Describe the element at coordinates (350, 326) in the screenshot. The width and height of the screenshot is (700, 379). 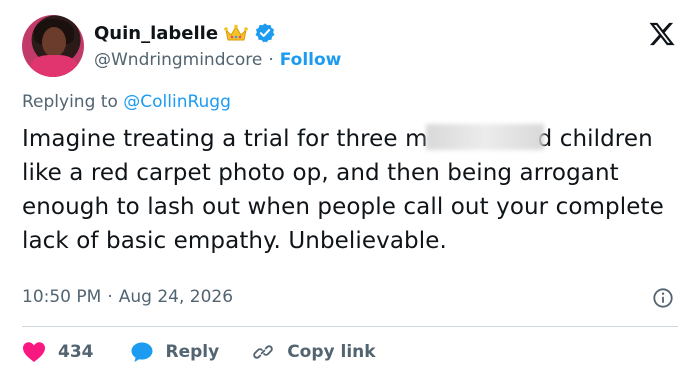
I see `divider` at that location.